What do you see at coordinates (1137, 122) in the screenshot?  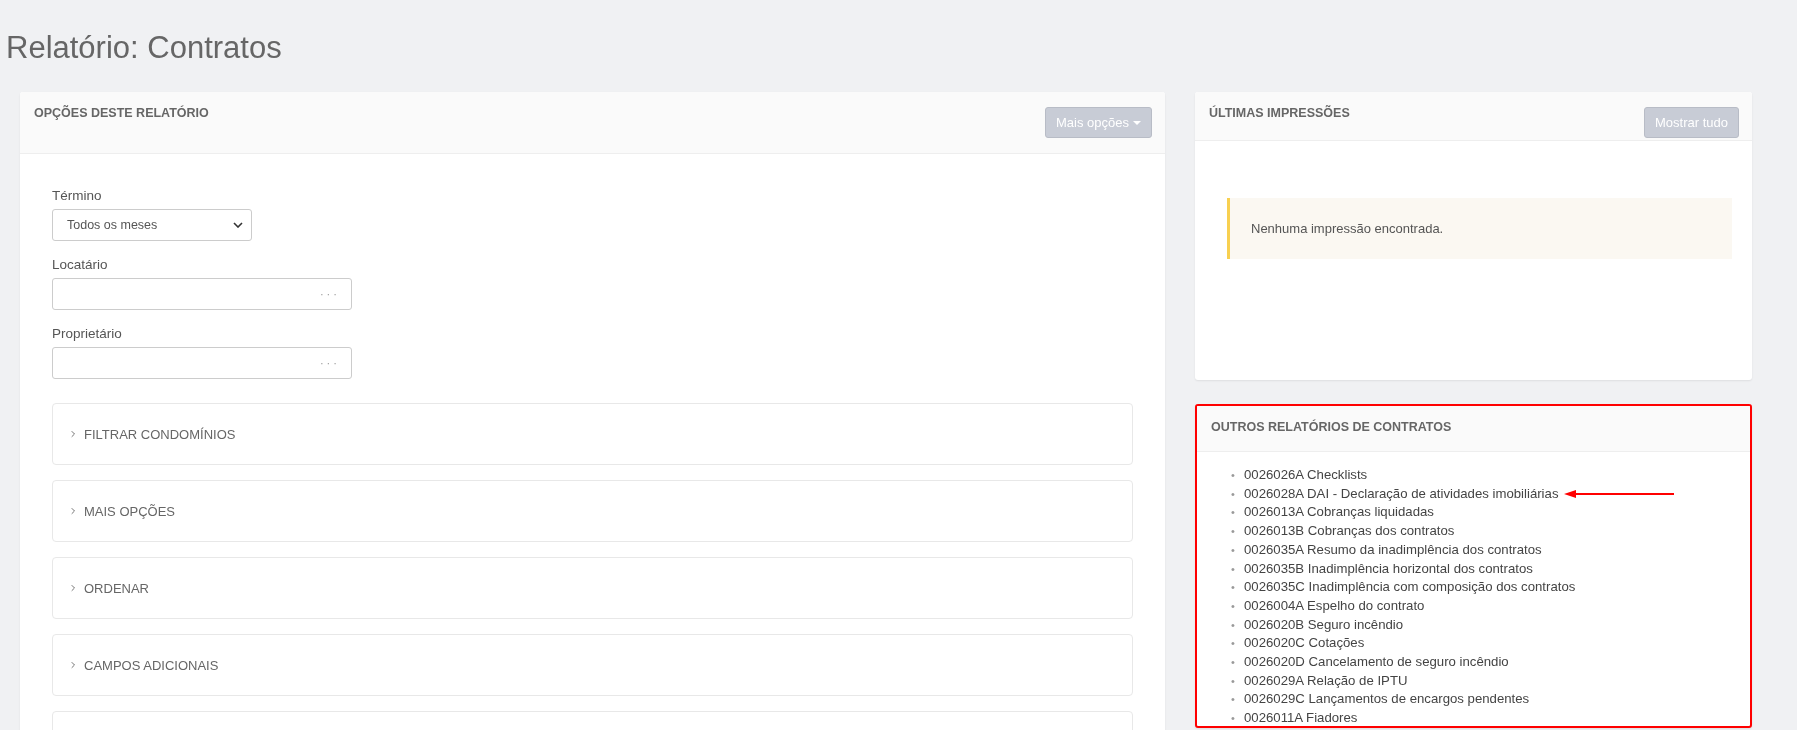 I see `caret-icon` at bounding box center [1137, 122].